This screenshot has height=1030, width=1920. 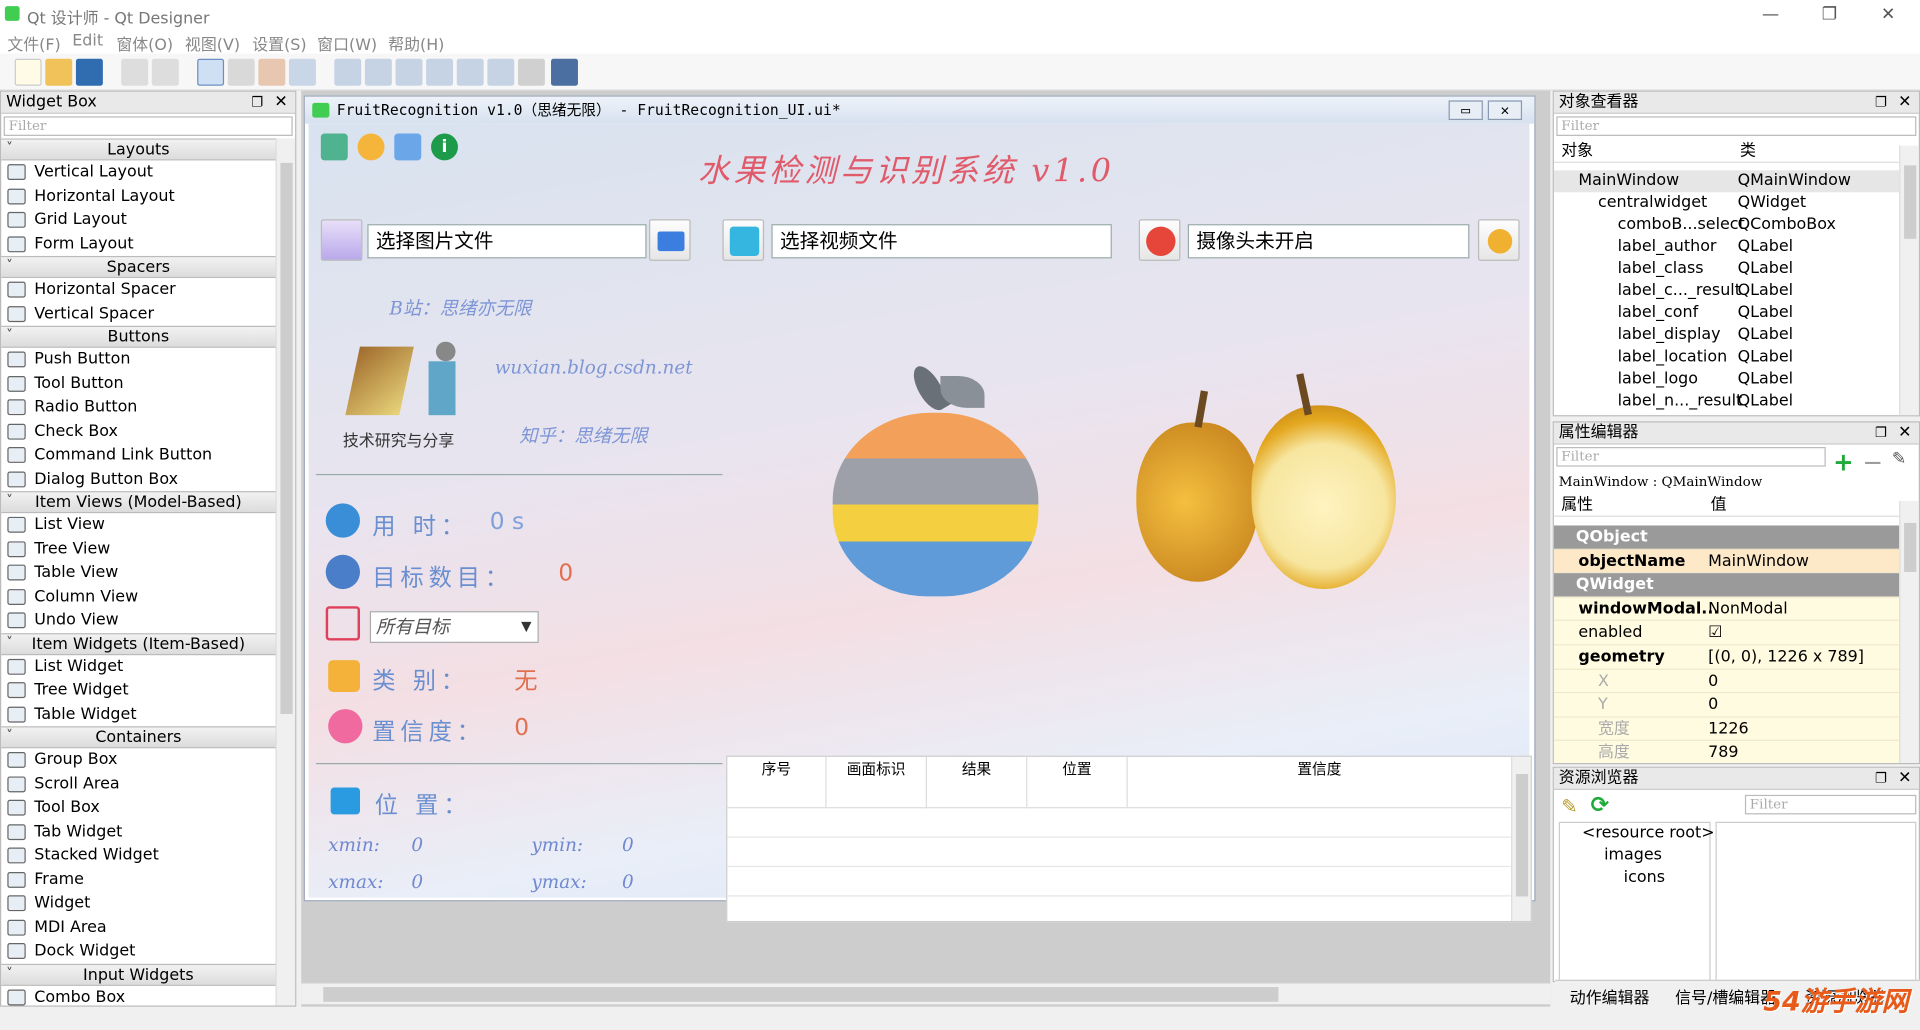 What do you see at coordinates (138, 408) in the screenshot?
I see `widget-item: Radio Button` at bounding box center [138, 408].